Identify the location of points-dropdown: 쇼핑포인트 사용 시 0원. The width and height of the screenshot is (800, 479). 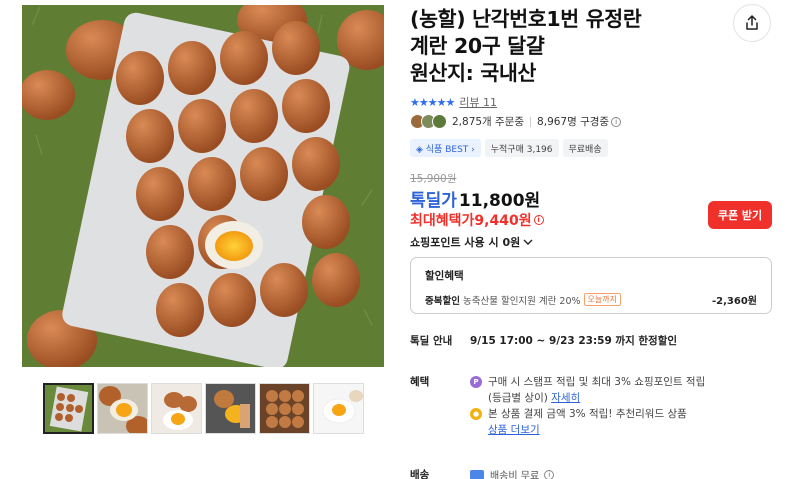
(471, 242).